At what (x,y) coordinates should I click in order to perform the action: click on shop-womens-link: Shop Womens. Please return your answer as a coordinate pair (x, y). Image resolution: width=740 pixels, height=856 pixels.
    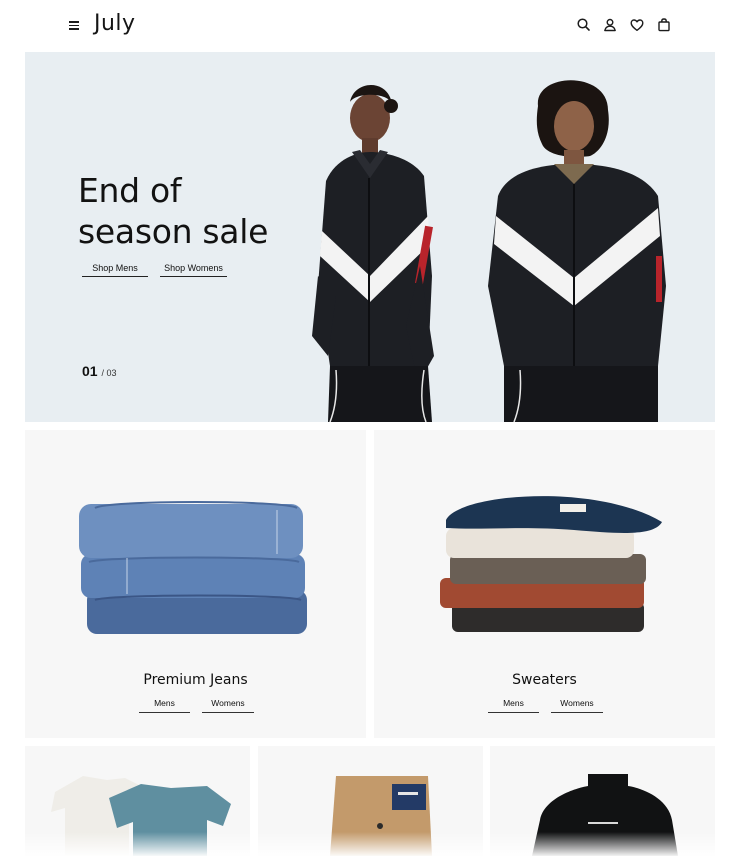
    Looking at the image, I should click on (193, 270).